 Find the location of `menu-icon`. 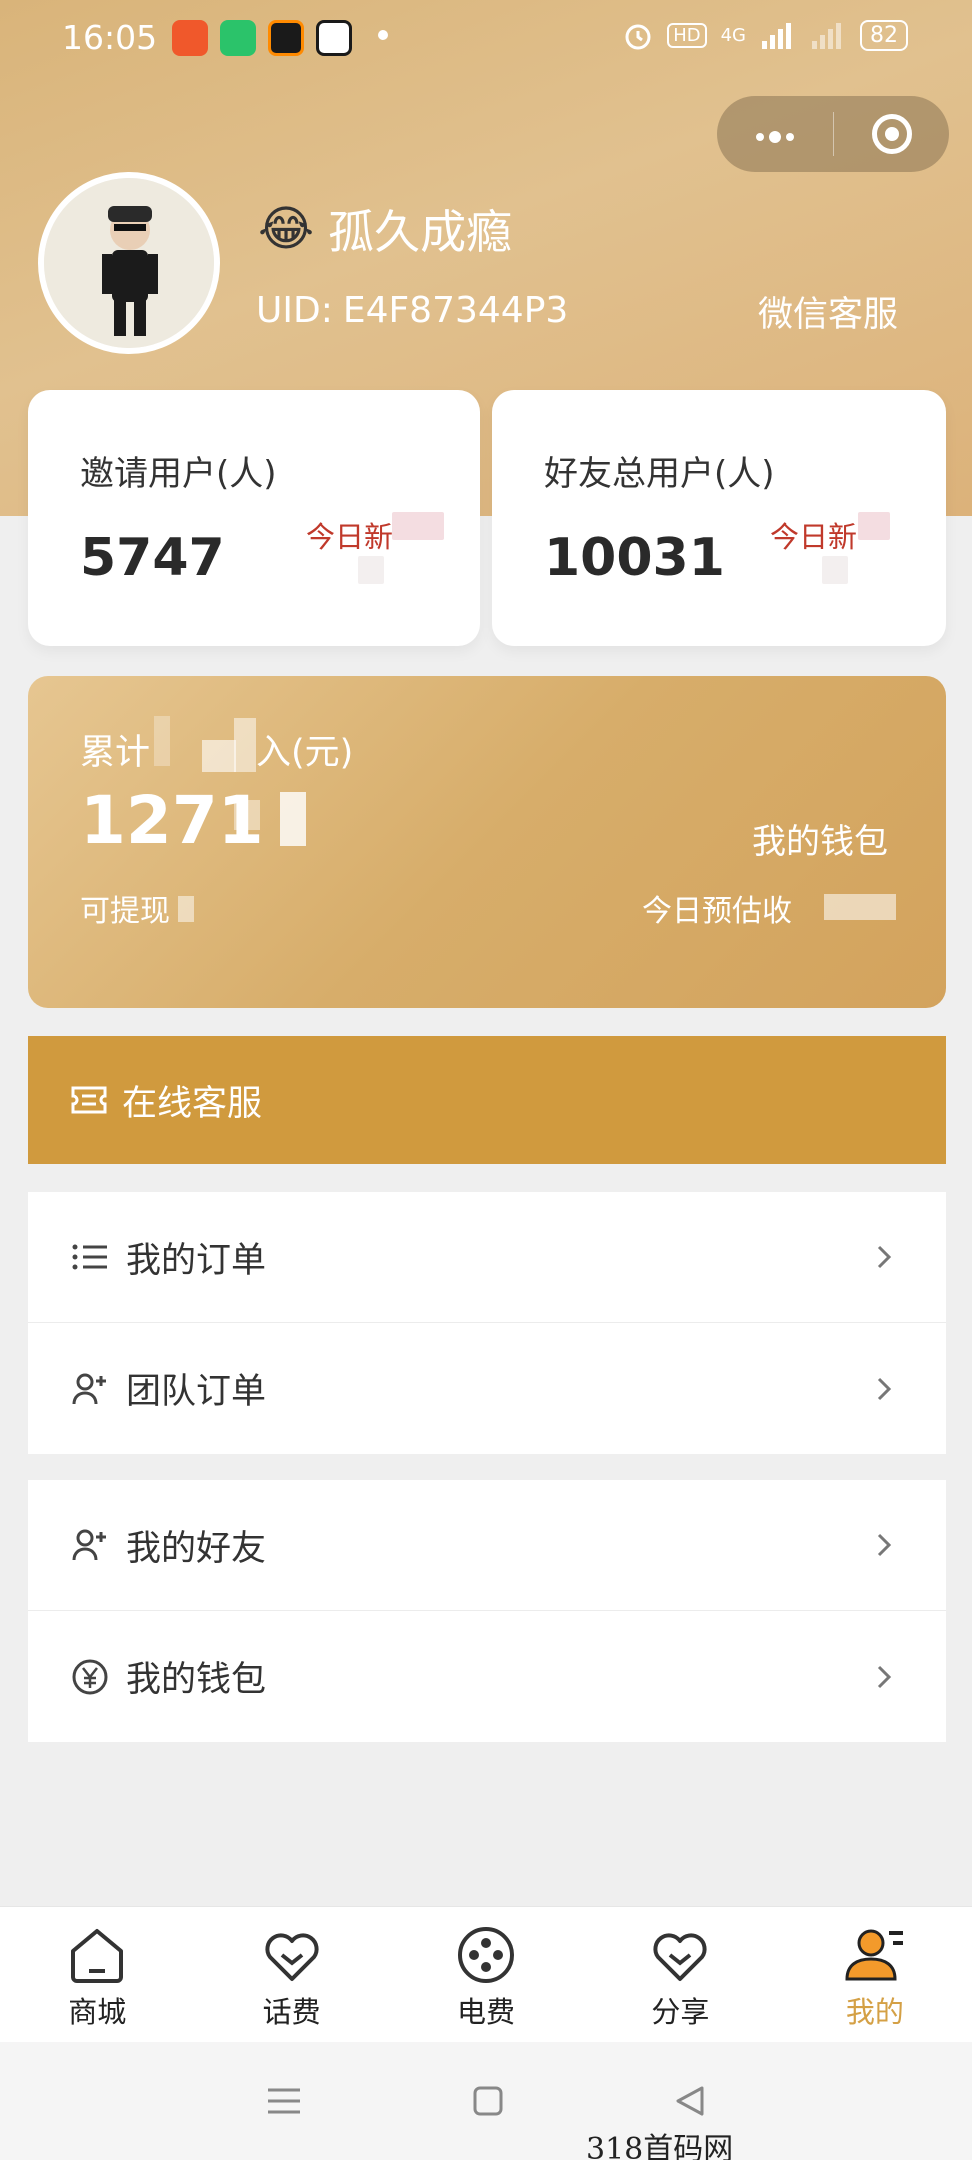

menu-icon is located at coordinates (284, 2101).